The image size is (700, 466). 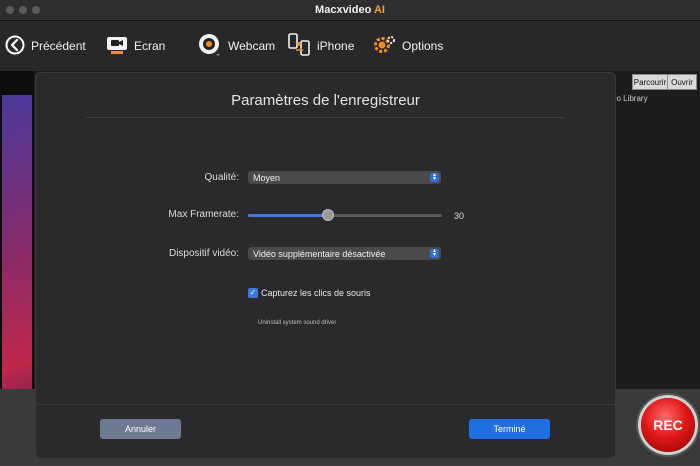 I want to click on uninstall-sound-driver-link: Uninstall system sound driver, so click(x=297, y=323).